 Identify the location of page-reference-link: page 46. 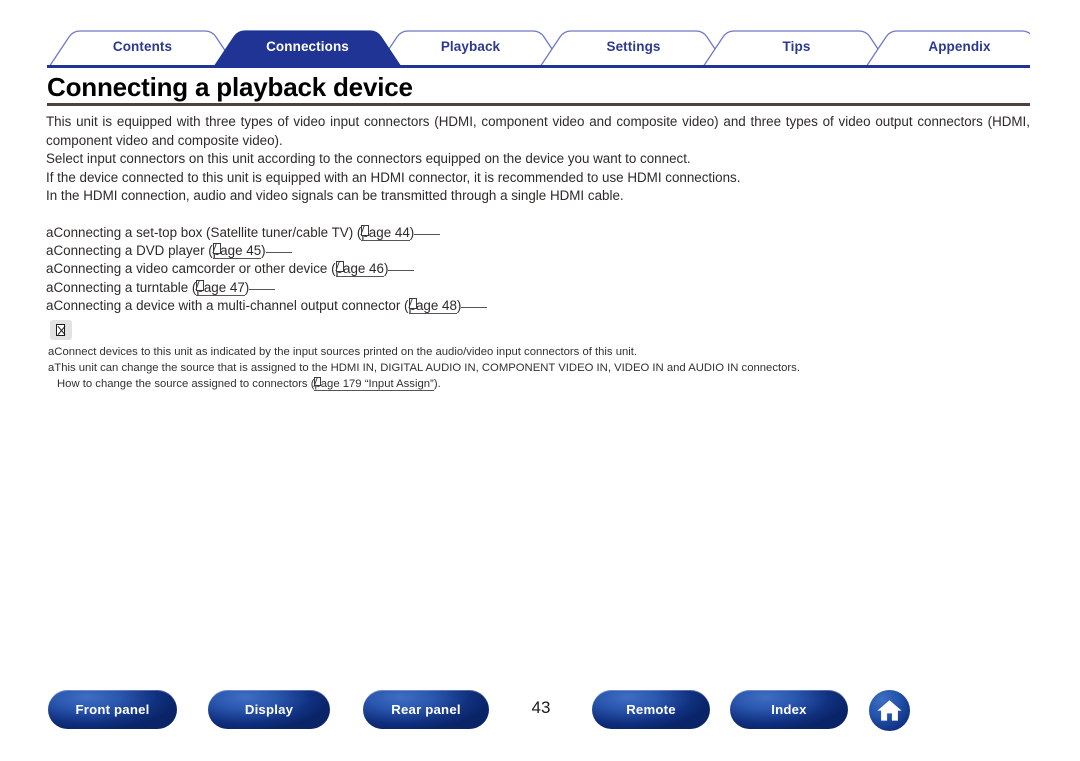
(359, 269).